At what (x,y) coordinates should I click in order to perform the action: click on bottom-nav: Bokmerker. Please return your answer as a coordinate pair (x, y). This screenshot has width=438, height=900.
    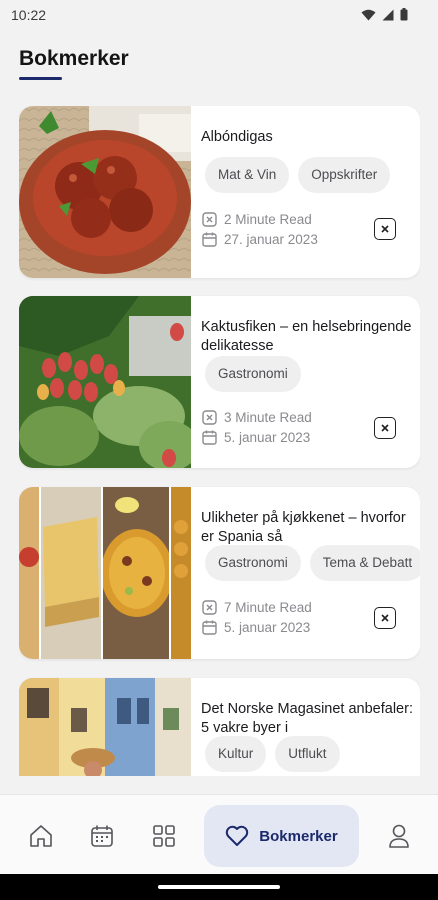
    Looking at the image, I should click on (219, 834).